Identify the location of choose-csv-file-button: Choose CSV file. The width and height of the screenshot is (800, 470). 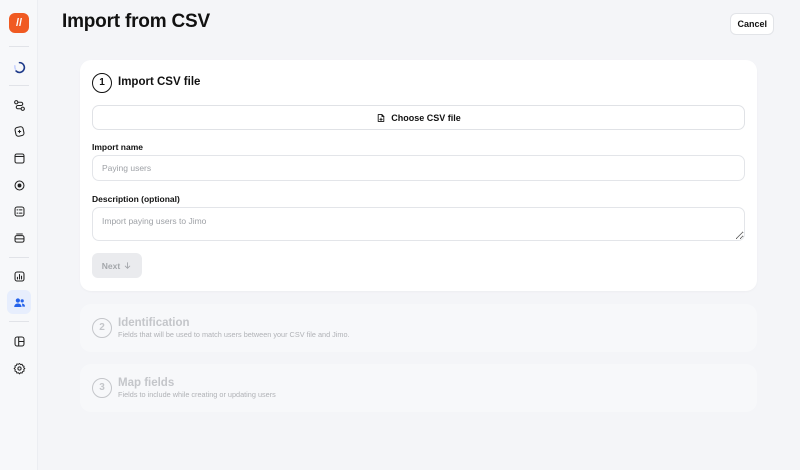
(418, 117).